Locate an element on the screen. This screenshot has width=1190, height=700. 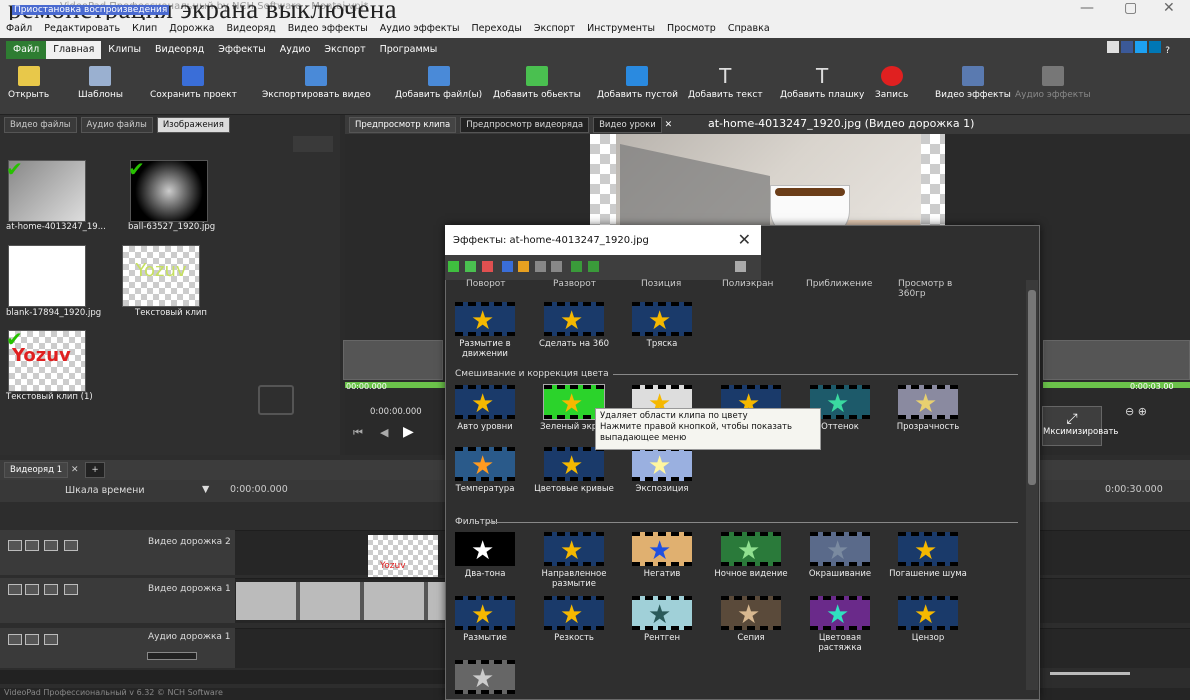
pin-icon is located at coordinates (740, 266).